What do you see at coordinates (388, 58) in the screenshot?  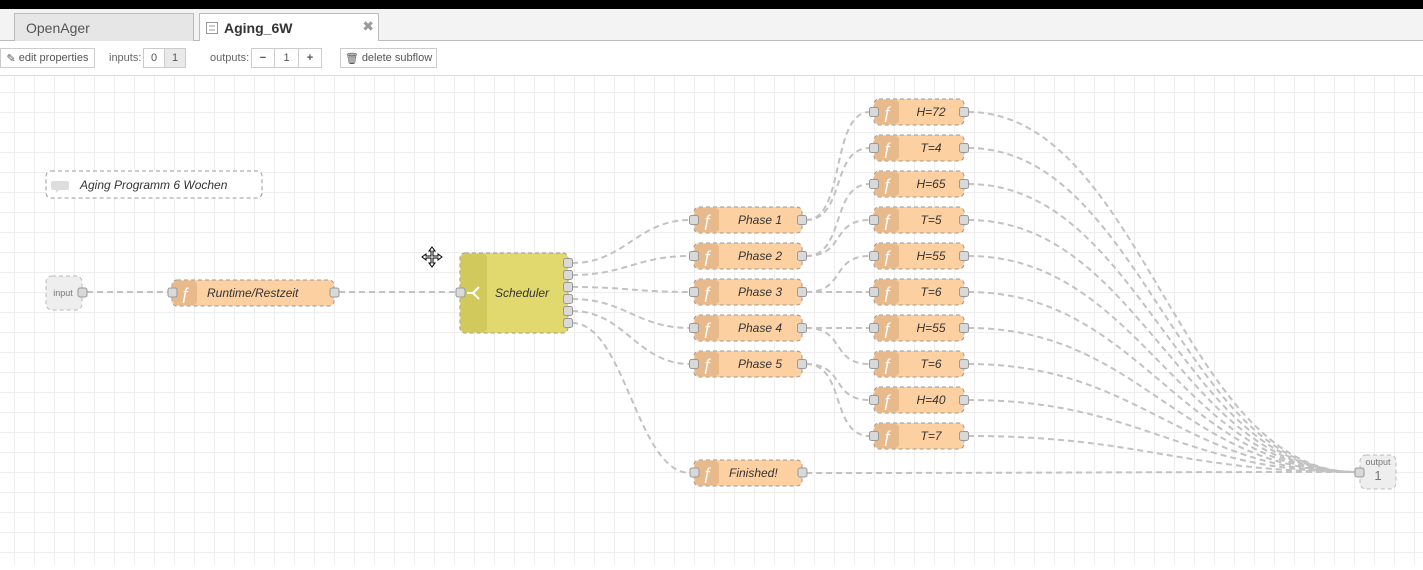 I see `delete-subflow-button: 🗑 delete subflow` at bounding box center [388, 58].